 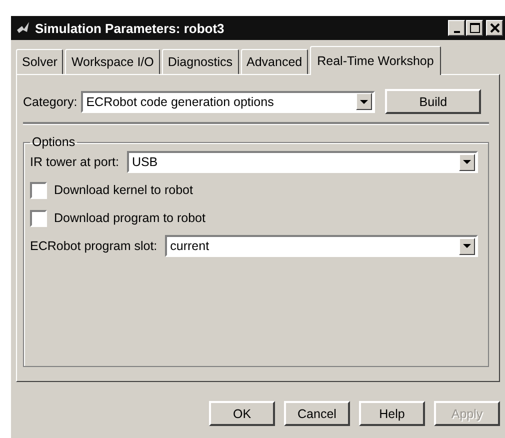 I want to click on window-title: Simulation Parameters: robot3, so click(x=130, y=28).